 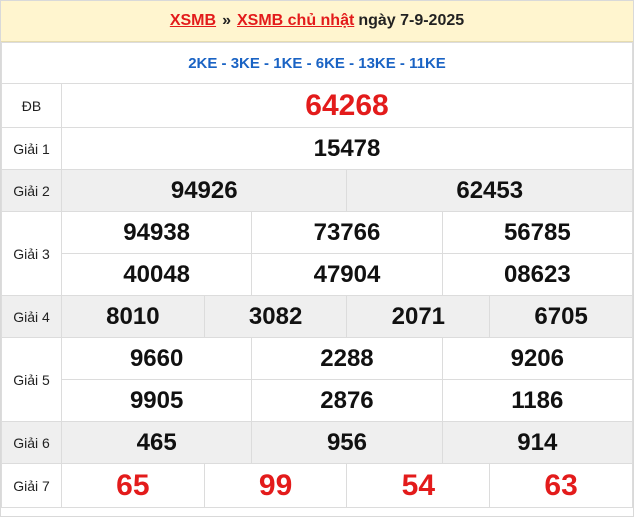 What do you see at coordinates (275, 485) in the screenshot?
I see `prize-number: 99` at bounding box center [275, 485].